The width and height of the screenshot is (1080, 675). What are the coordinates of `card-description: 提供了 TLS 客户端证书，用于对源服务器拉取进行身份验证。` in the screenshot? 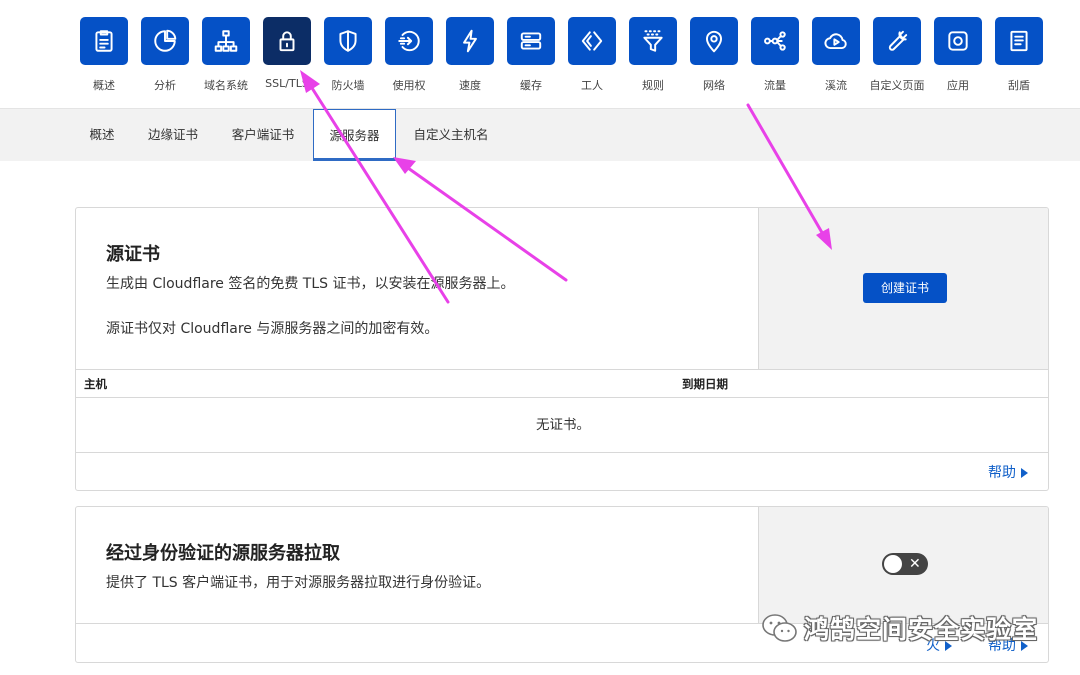 It's located at (298, 583).